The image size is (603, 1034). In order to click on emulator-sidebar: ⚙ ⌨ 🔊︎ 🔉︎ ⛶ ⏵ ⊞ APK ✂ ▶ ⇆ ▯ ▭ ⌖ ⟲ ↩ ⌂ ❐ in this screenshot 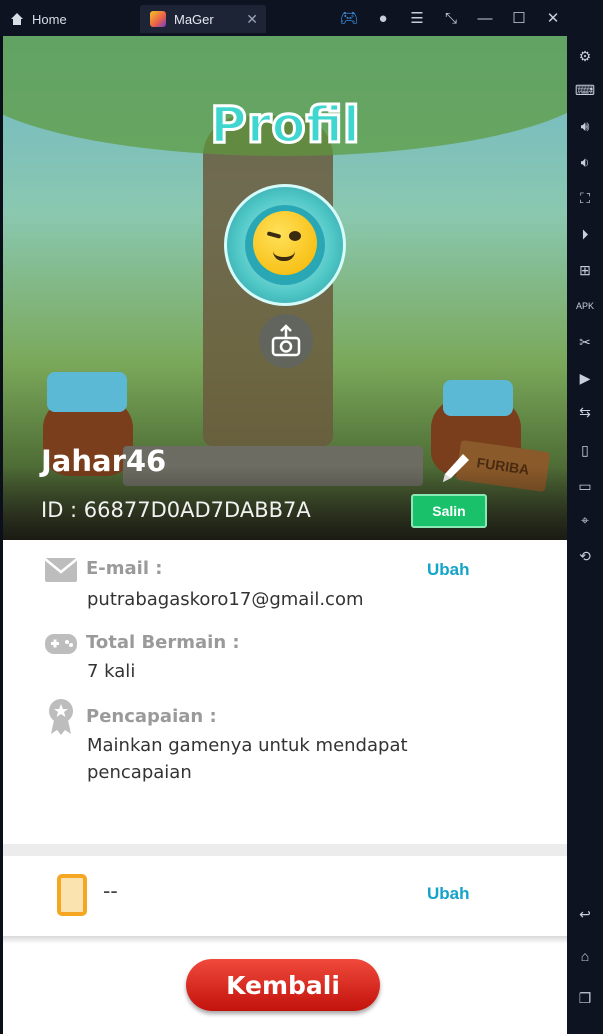, I will do `click(585, 517)`.